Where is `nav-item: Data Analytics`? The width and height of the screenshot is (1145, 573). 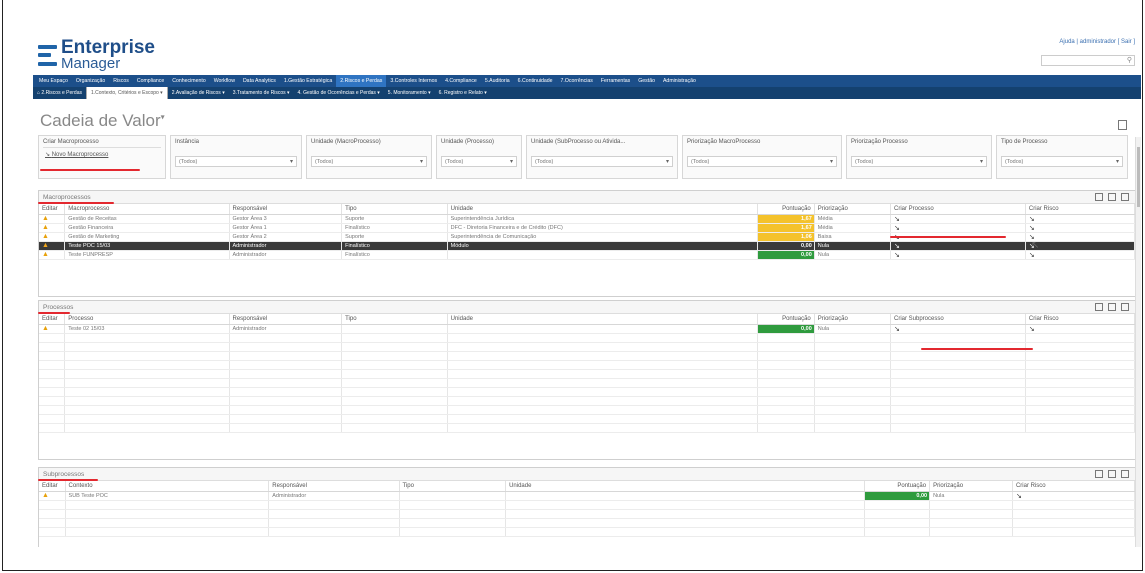 nav-item: Data Analytics is located at coordinates (259, 81).